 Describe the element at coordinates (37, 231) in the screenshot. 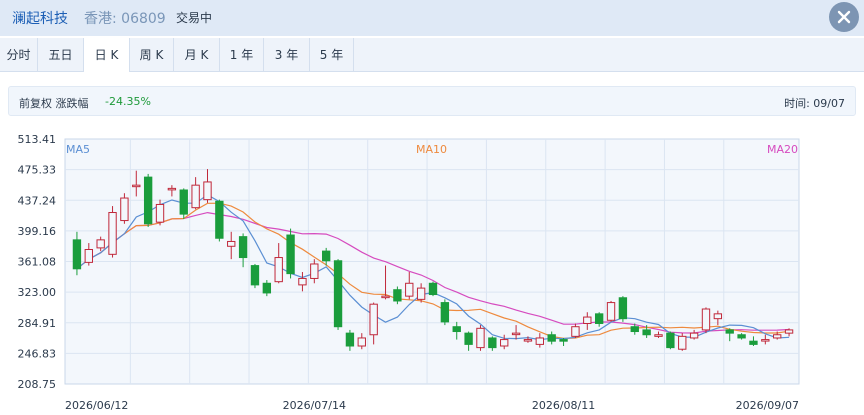

I see `y-tick-label: 399.16` at that location.